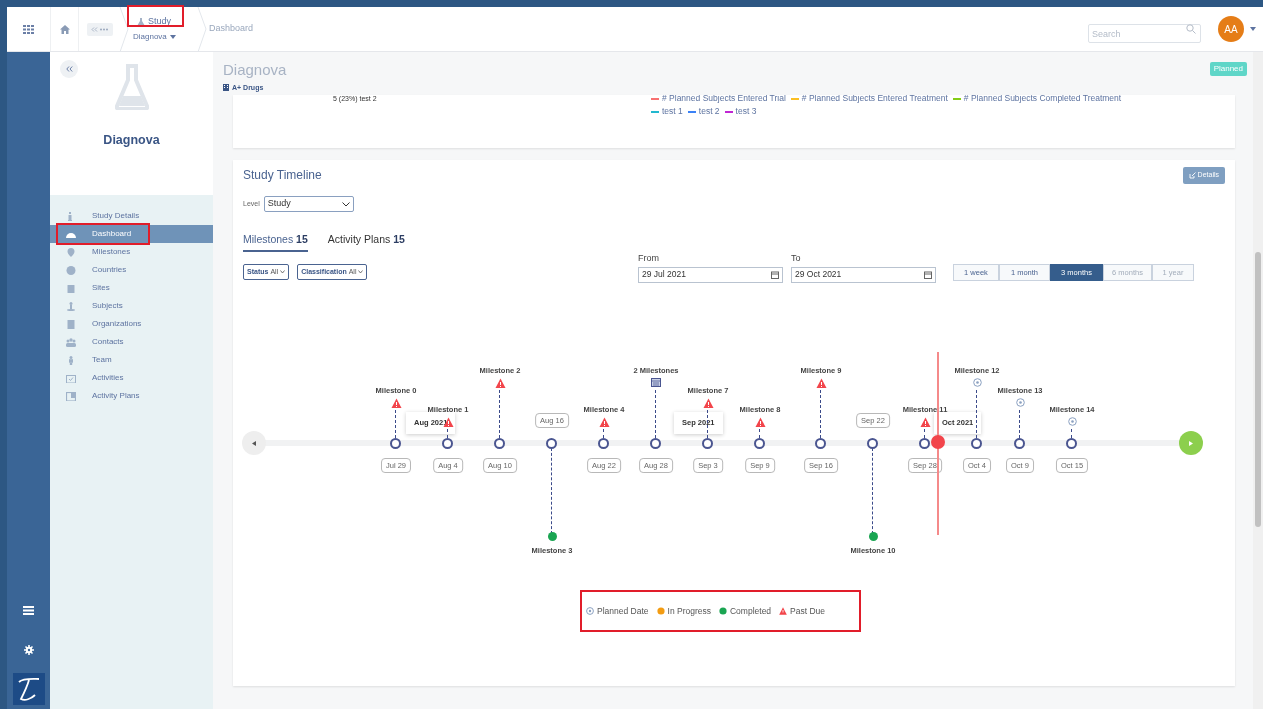  I want to click on search-field: Search, so click(1144, 33).